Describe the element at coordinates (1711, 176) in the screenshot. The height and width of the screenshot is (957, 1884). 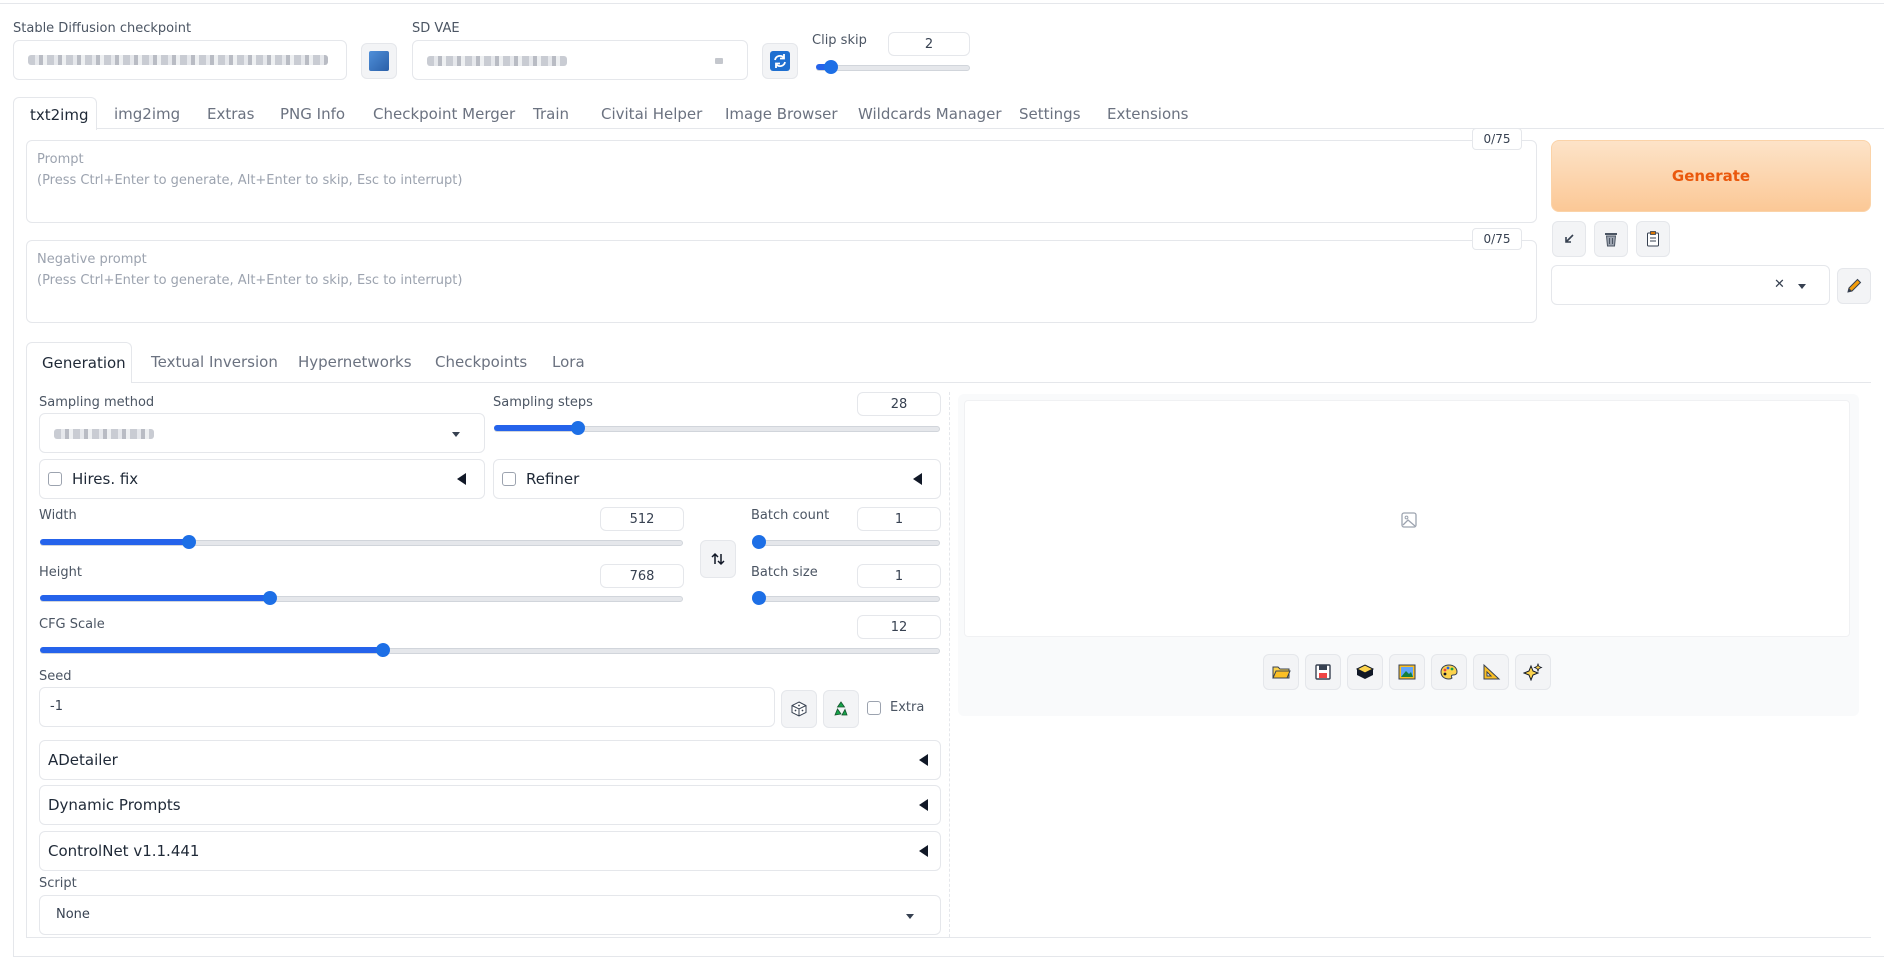
I see `generate-button: Generate` at that location.